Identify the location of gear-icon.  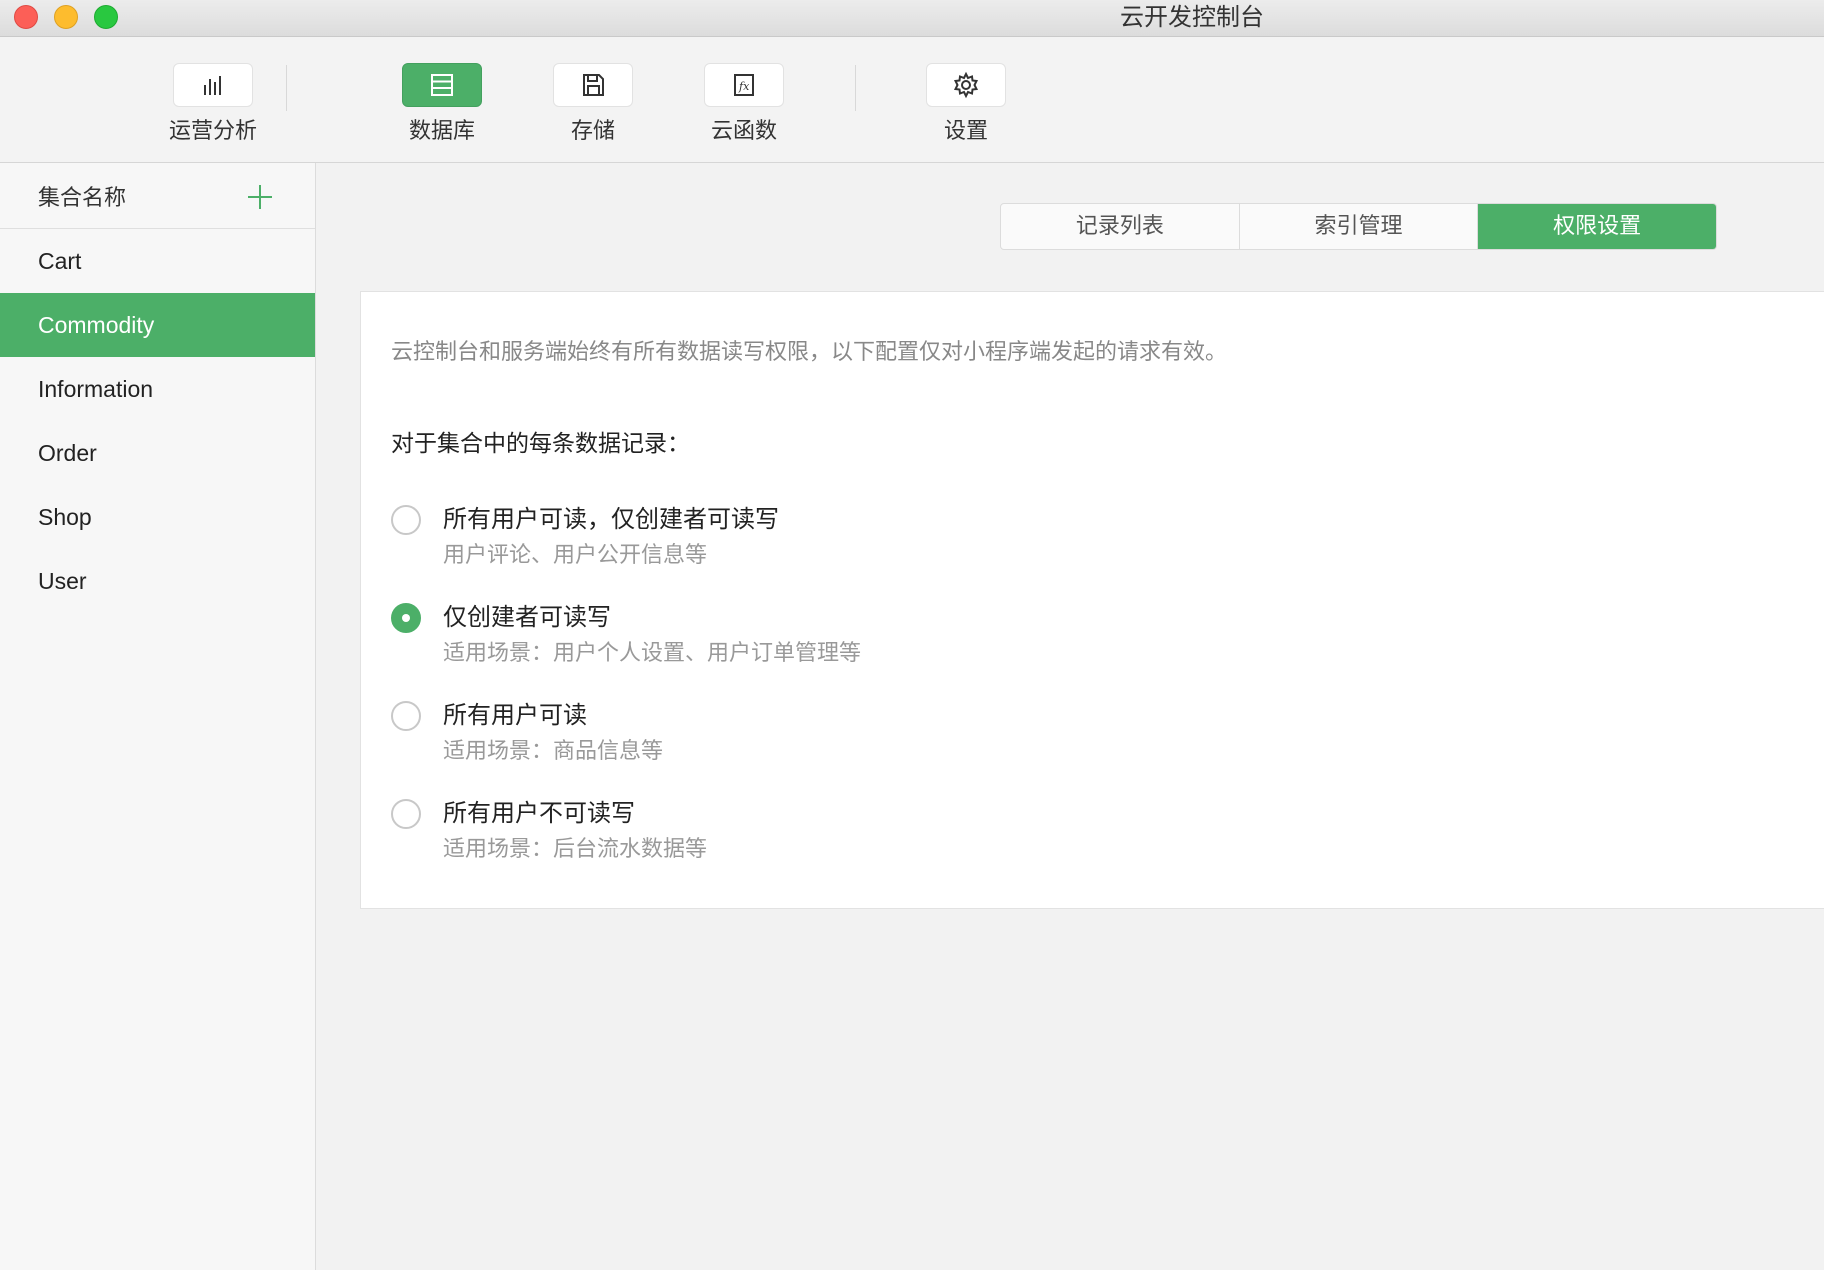
(966, 85).